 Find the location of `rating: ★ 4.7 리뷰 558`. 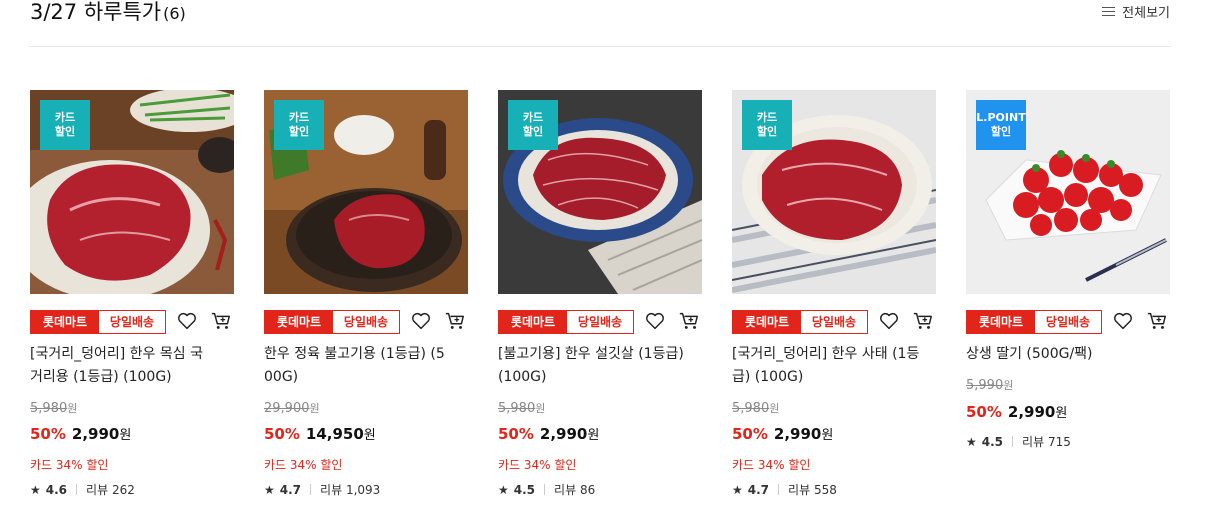

rating: ★ 4.7 리뷰 558 is located at coordinates (784, 490).